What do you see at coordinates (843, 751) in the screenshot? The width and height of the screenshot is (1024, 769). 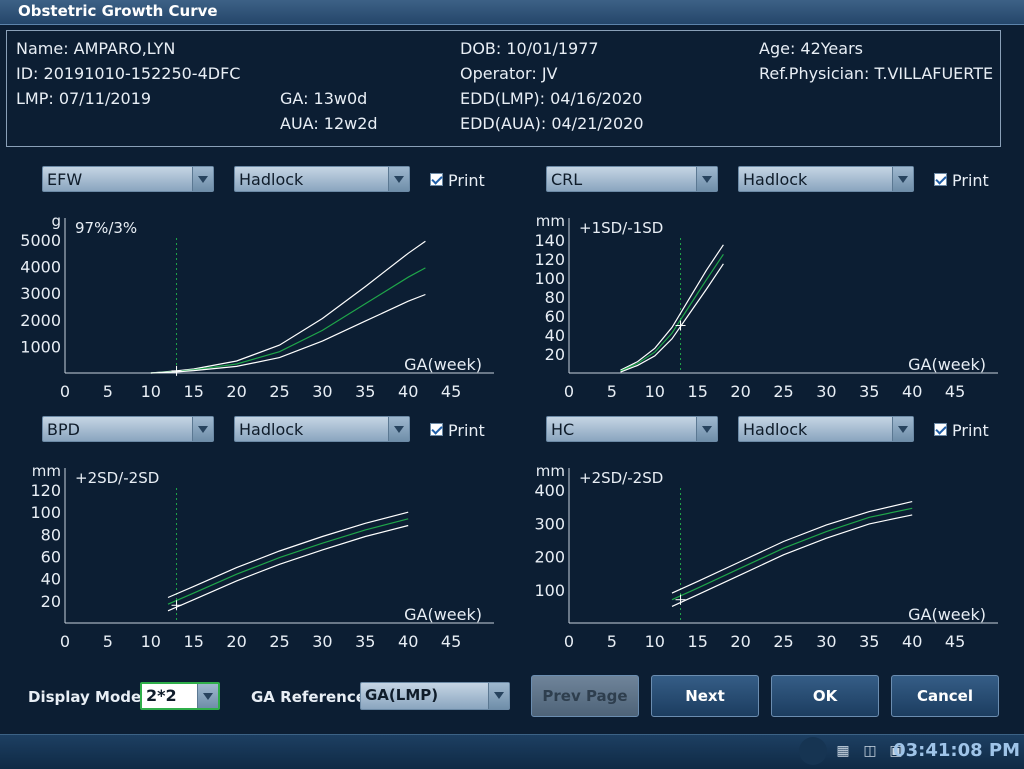 I see `network-icon: ▦` at bounding box center [843, 751].